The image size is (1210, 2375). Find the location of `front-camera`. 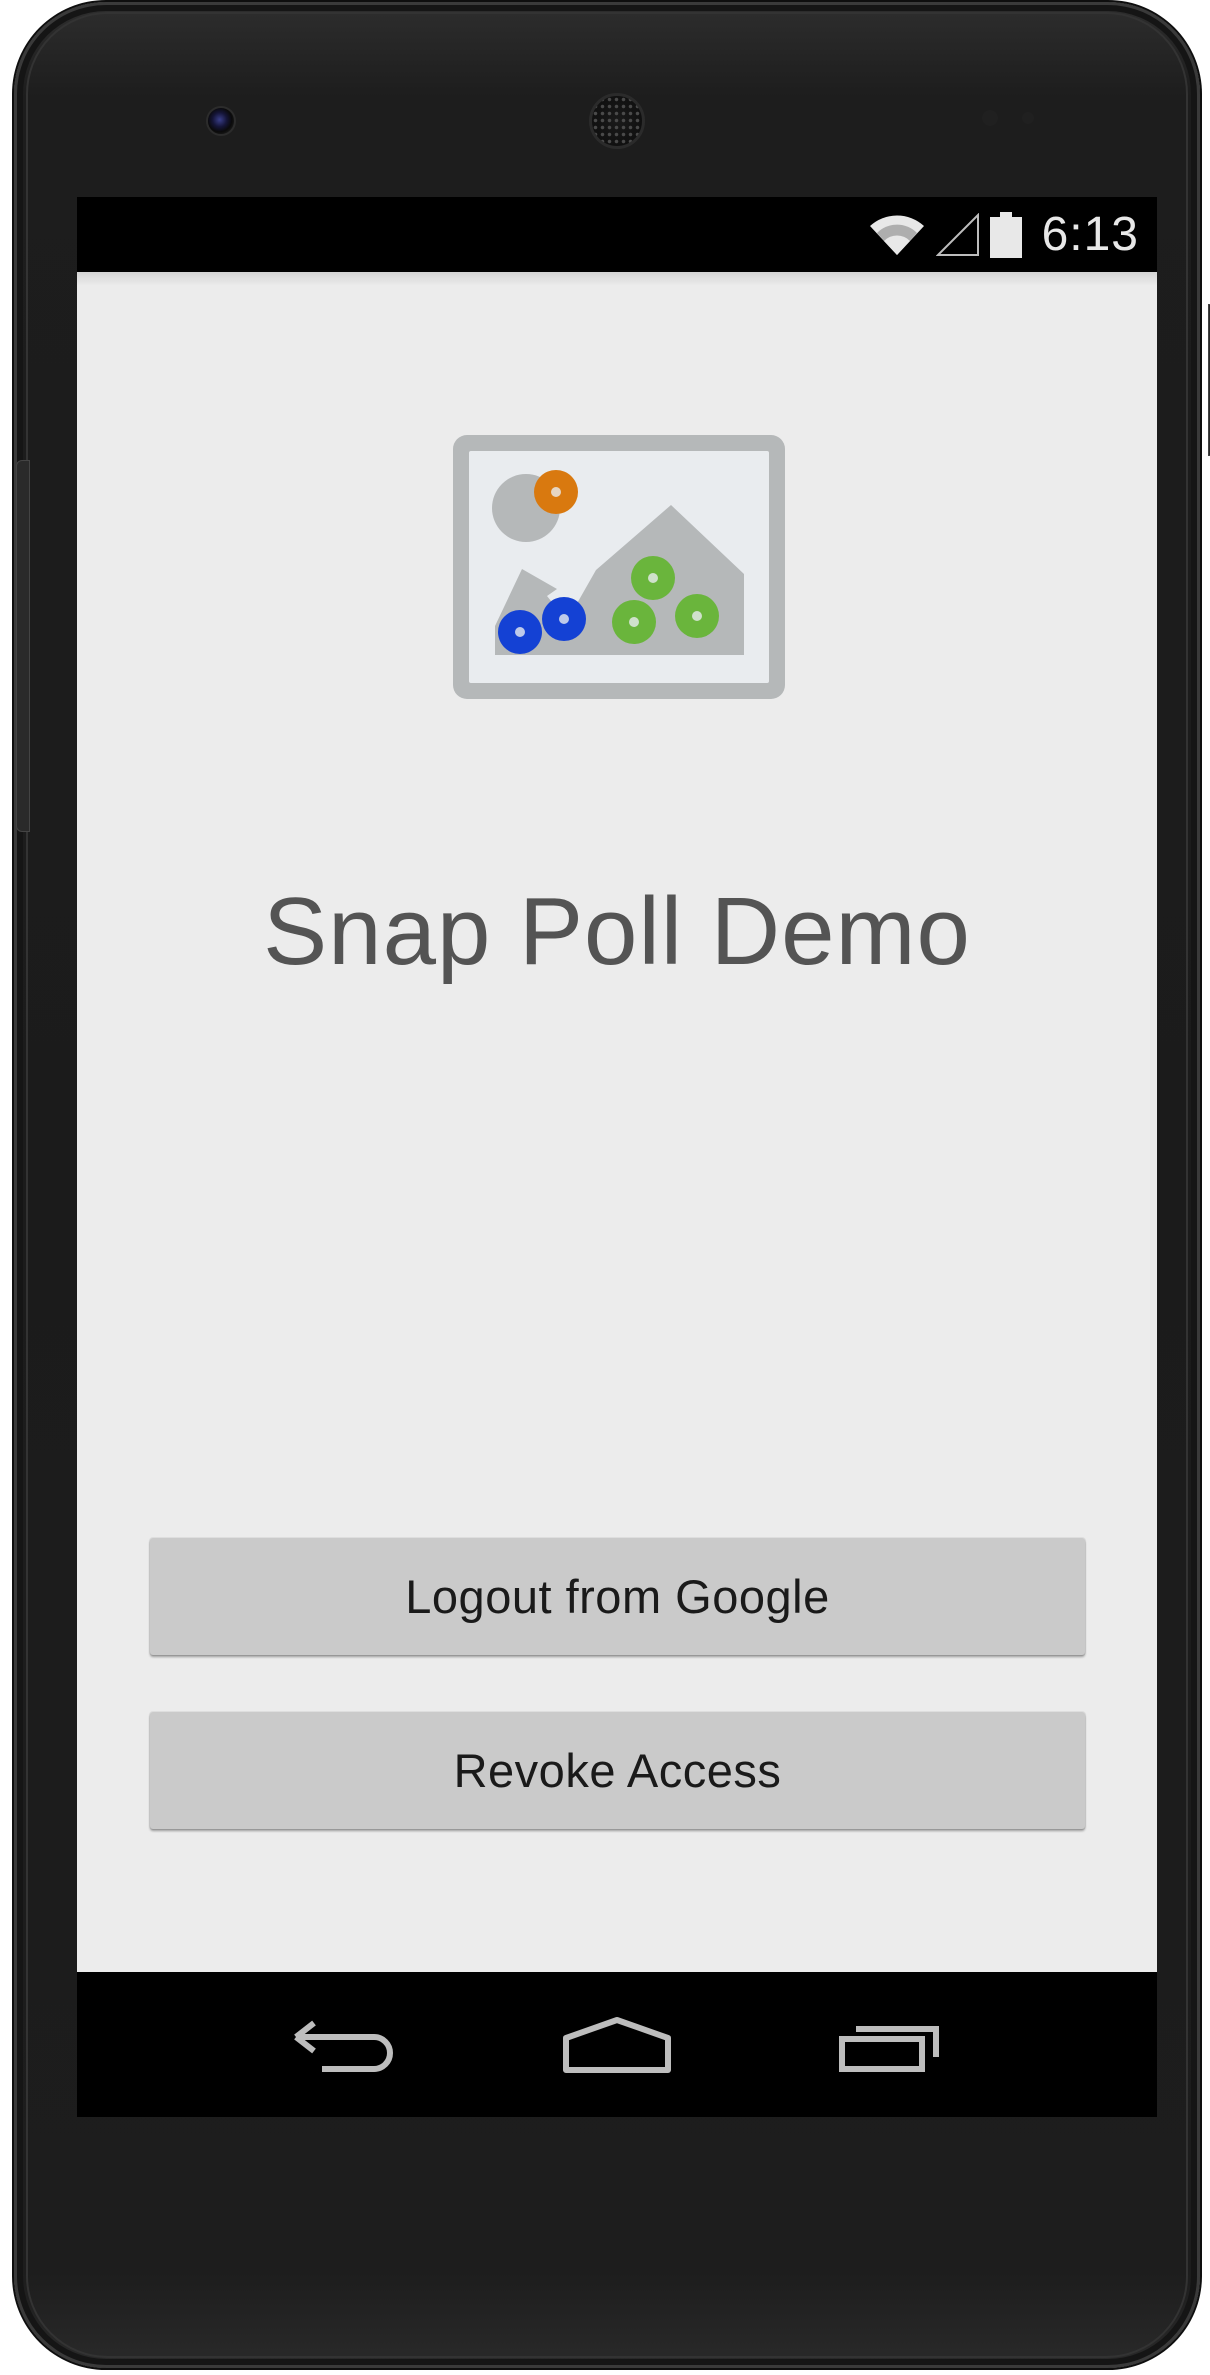

front-camera is located at coordinates (221, 121).